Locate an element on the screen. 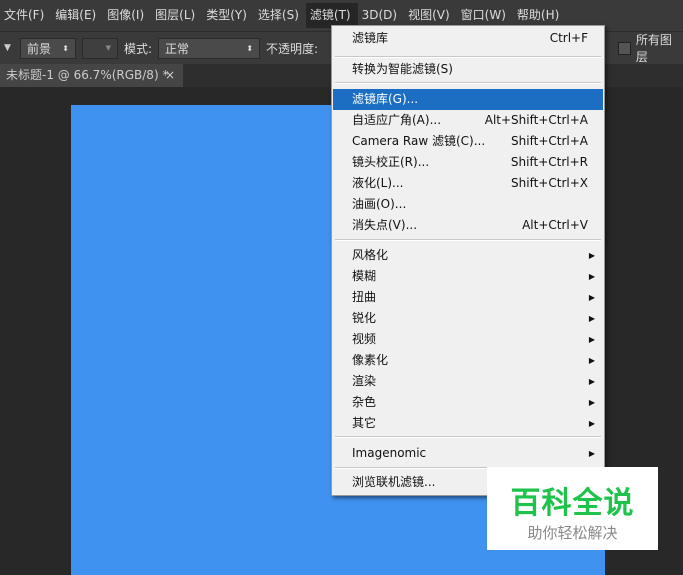 Image resolution: width=683 pixels, height=575 pixels. menu-2: 图像(I) is located at coordinates (127, 15).